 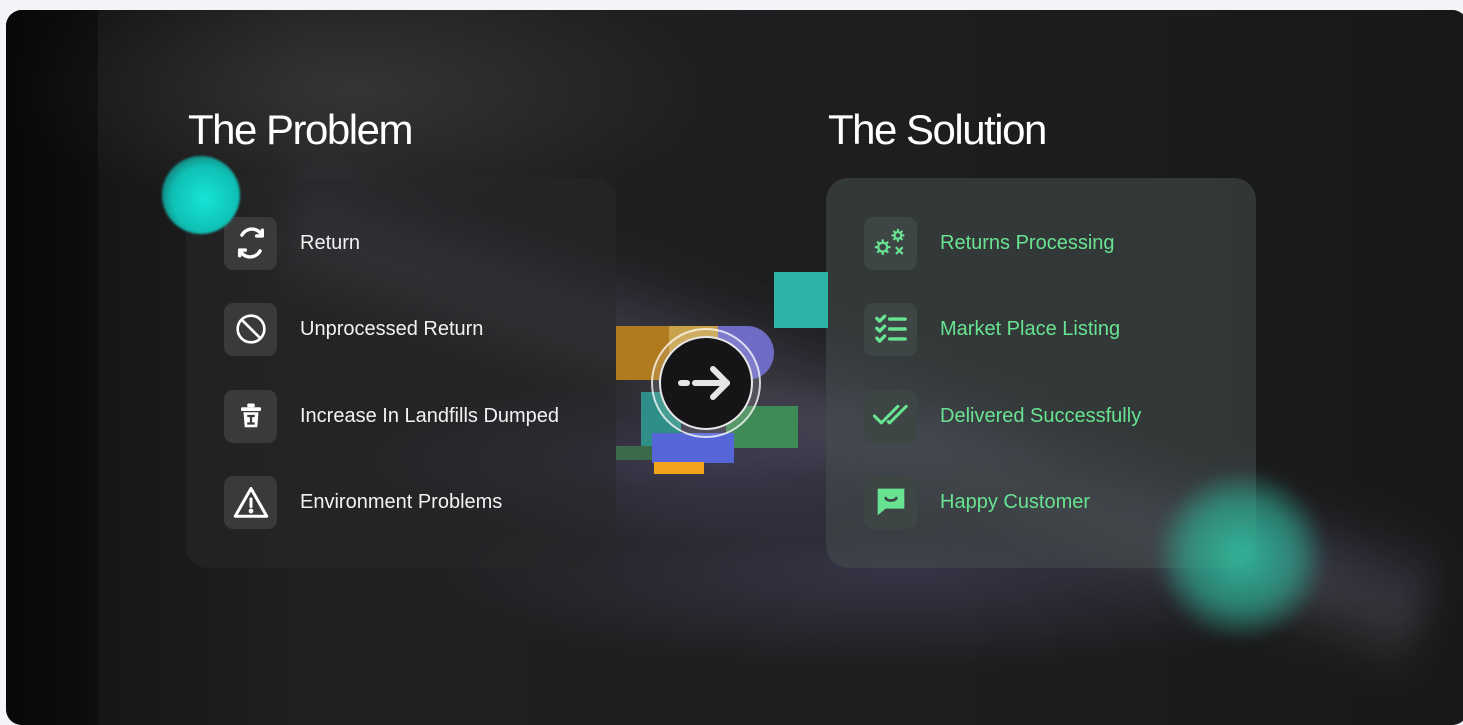 What do you see at coordinates (937, 129) in the screenshot?
I see `solution-title: The Solution` at bounding box center [937, 129].